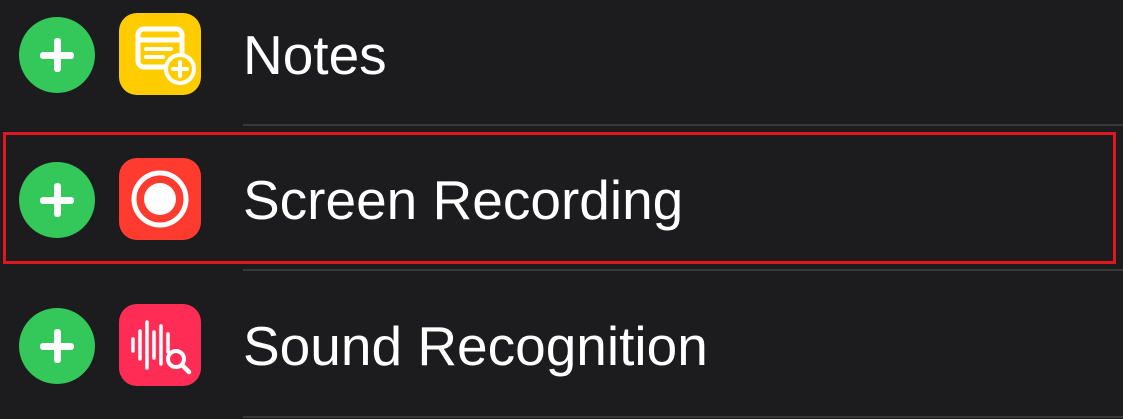 Image resolution: width=1123 pixels, height=419 pixels. Describe the element at coordinates (160, 54) in the screenshot. I see `notes-icon` at that location.